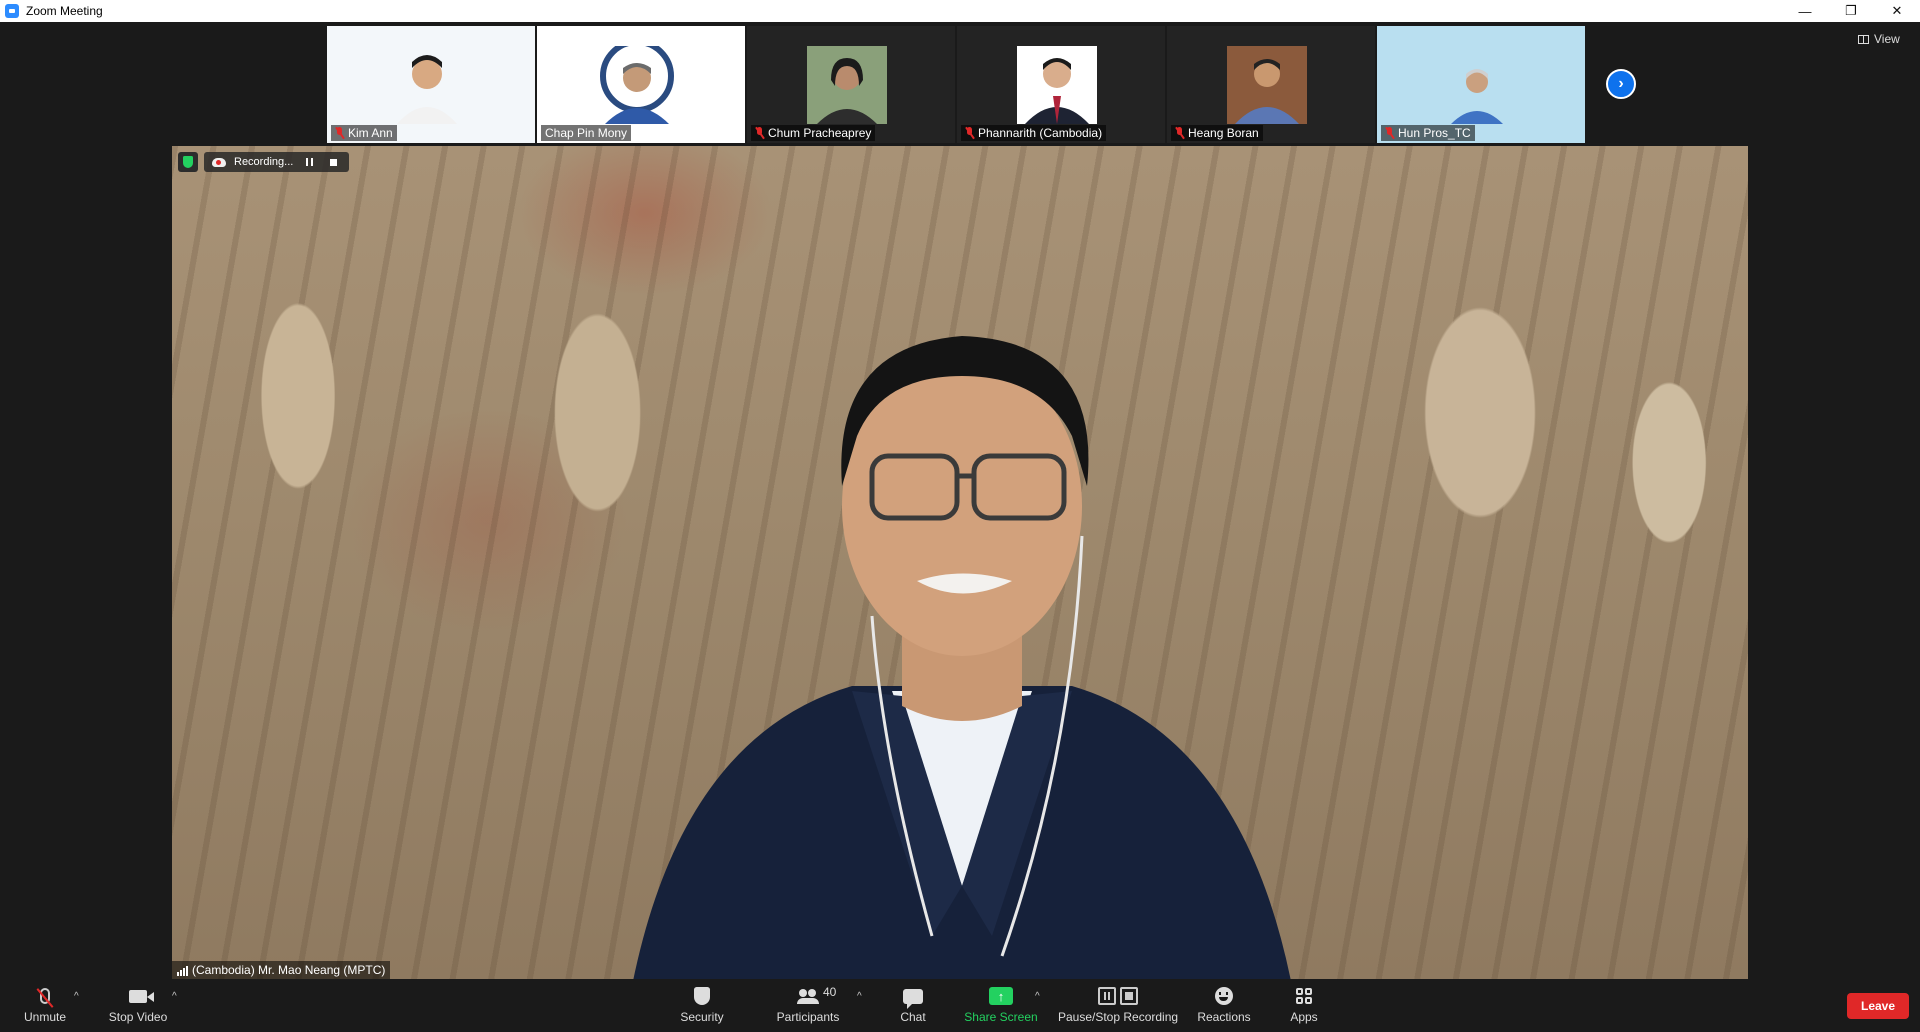 This screenshot has width=1920, height=1032. I want to click on share-options-chevron-icon: ^, so click(1037, 996).